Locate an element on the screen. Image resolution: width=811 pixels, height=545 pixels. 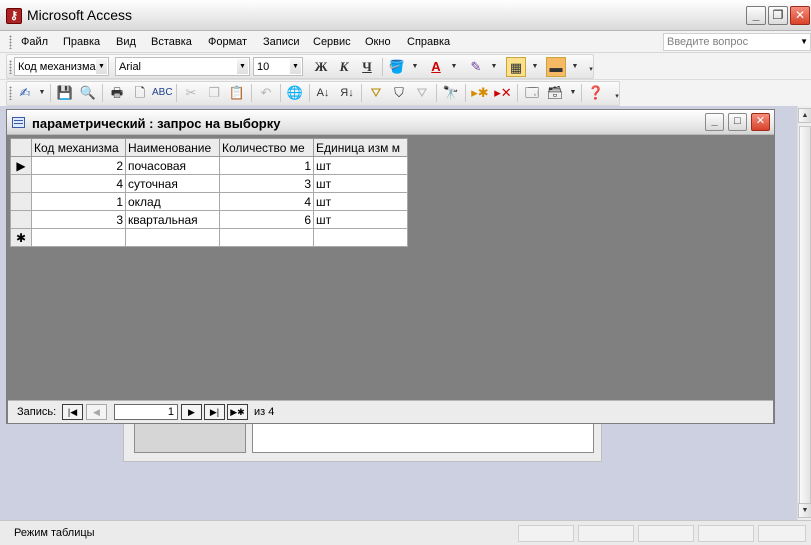
spelling-icon: ABC is located at coordinates (162, 93).